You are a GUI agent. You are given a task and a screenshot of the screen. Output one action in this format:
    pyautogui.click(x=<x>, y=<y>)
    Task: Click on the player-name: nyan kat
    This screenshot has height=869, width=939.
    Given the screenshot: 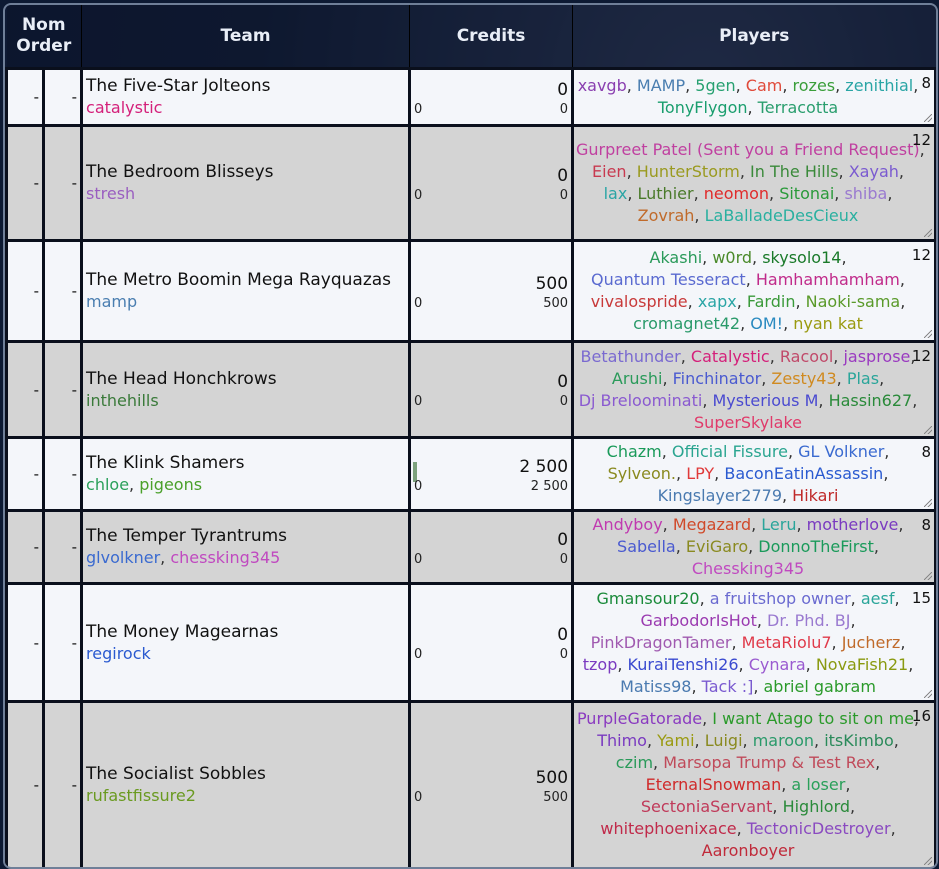 What is the action you would take?
    pyautogui.click(x=828, y=323)
    